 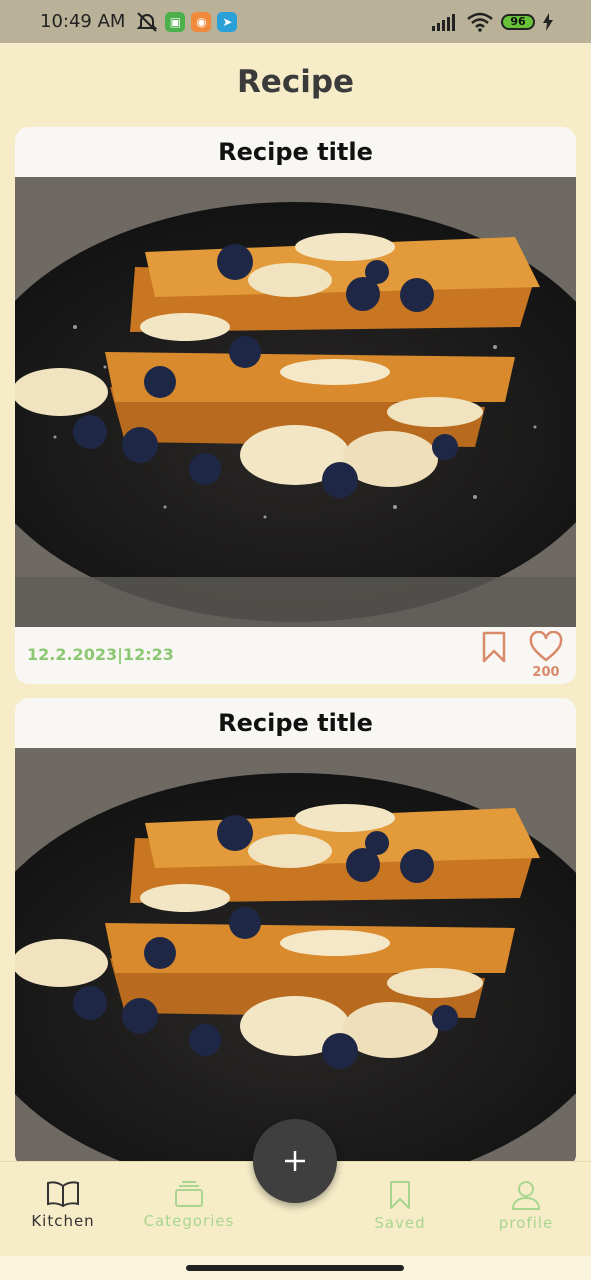 What do you see at coordinates (546, 647) in the screenshot?
I see `heart-icon` at bounding box center [546, 647].